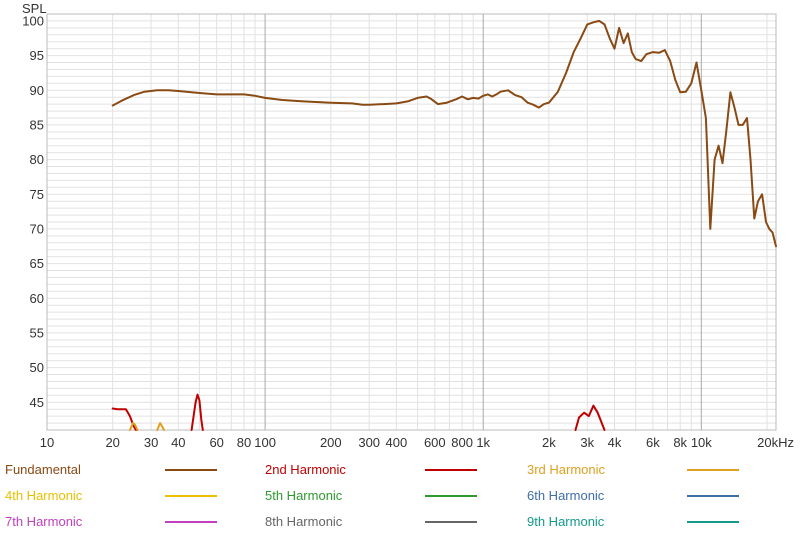  I want to click on legend-label: 2nd Harmonic, so click(305, 469).